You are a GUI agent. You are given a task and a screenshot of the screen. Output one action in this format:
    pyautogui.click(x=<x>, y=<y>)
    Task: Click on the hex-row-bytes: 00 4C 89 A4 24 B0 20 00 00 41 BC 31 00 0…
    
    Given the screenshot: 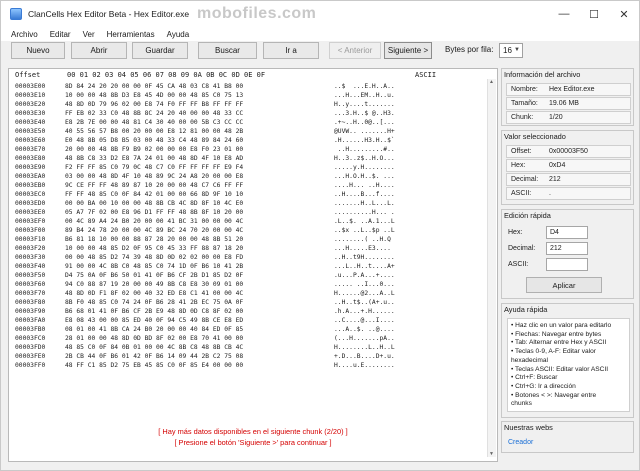 What is the action you would take?
    pyautogui.click(x=154, y=221)
    